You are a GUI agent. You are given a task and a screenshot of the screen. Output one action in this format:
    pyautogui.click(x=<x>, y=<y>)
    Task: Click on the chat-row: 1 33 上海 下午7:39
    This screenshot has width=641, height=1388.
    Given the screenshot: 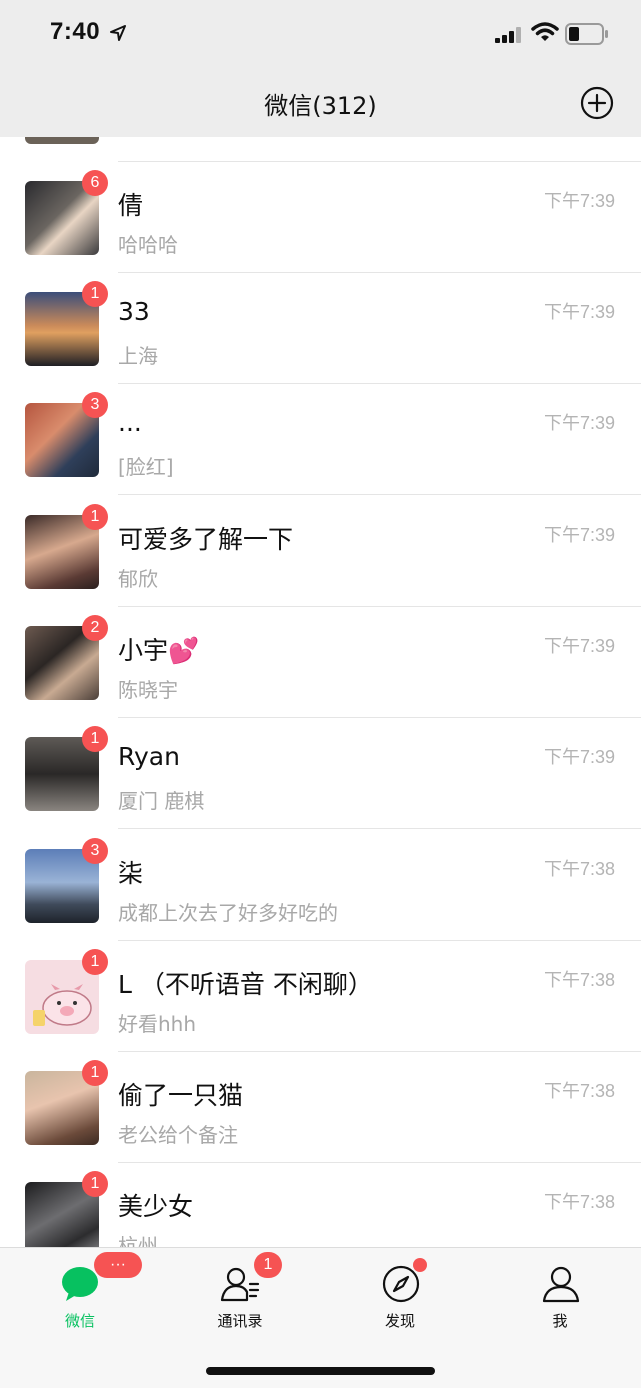 What is the action you would take?
    pyautogui.click(x=320, y=328)
    